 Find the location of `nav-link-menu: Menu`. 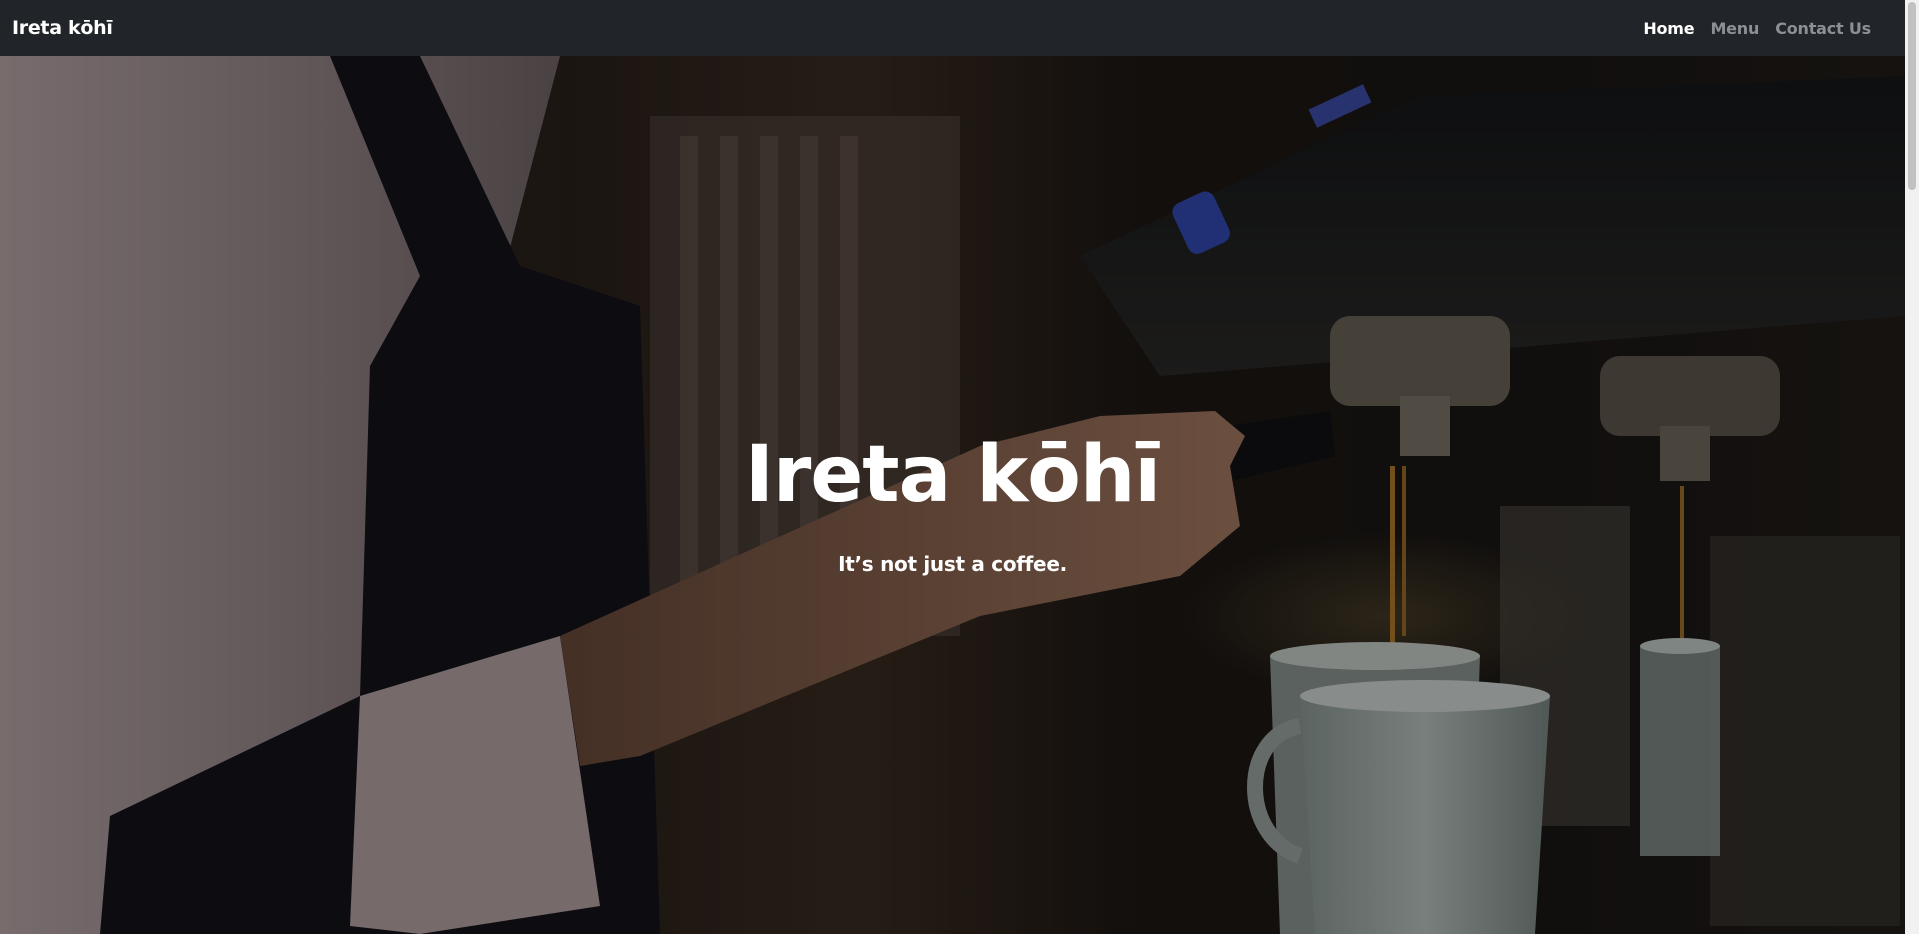

nav-link-menu: Menu is located at coordinates (1734, 28).